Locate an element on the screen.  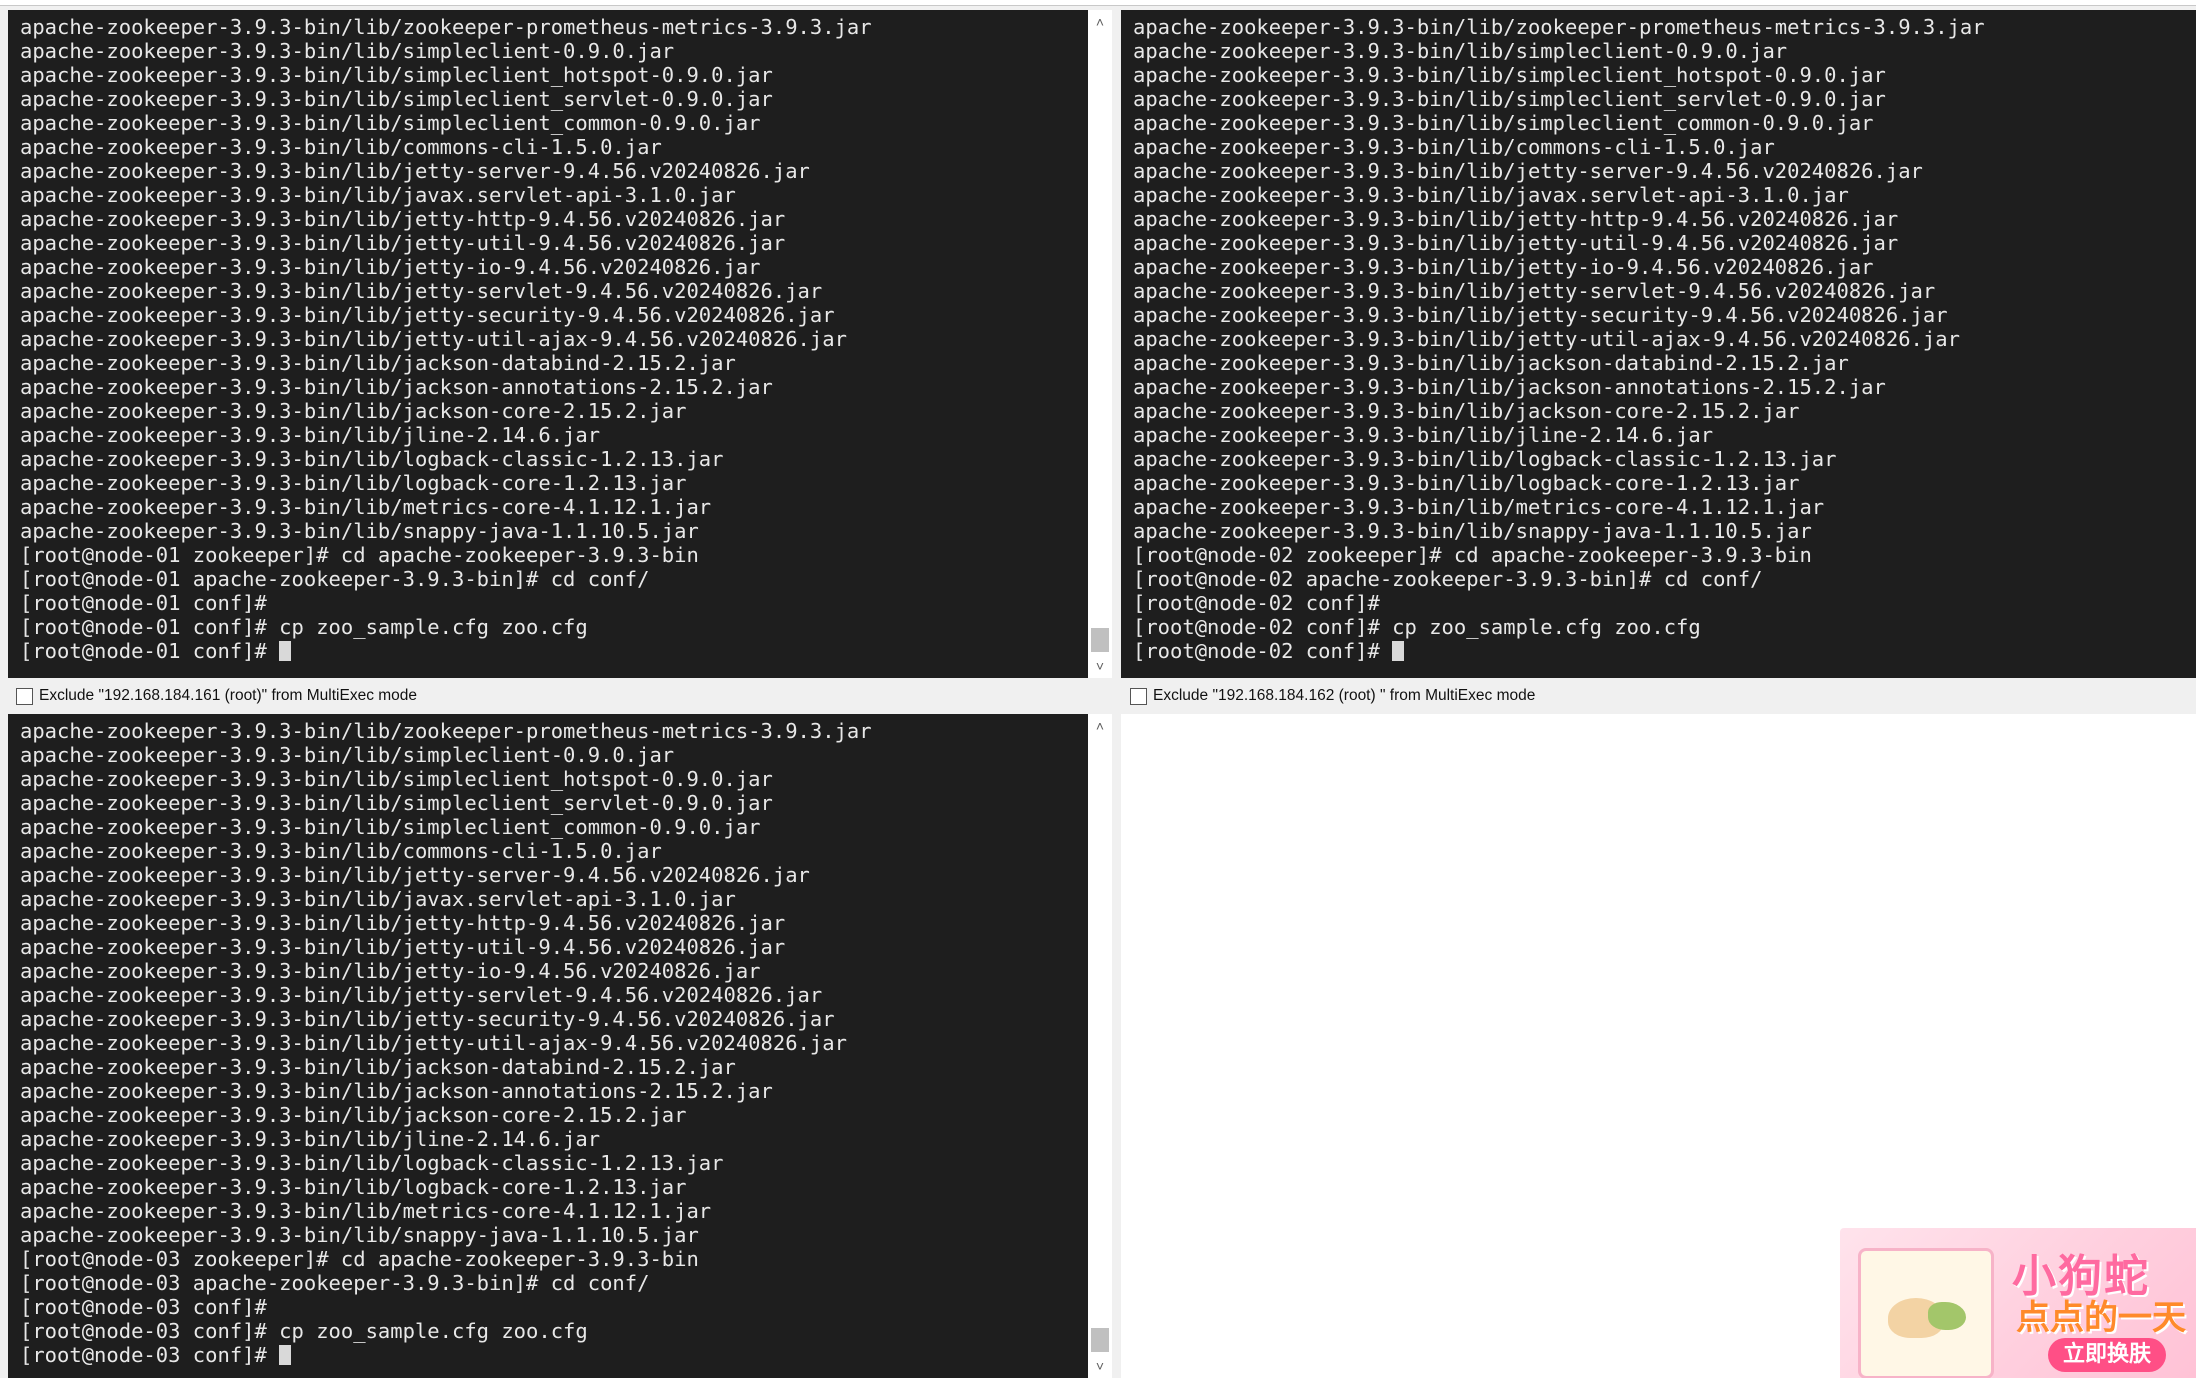
terminal-cursor is located at coordinates (285, 1355).